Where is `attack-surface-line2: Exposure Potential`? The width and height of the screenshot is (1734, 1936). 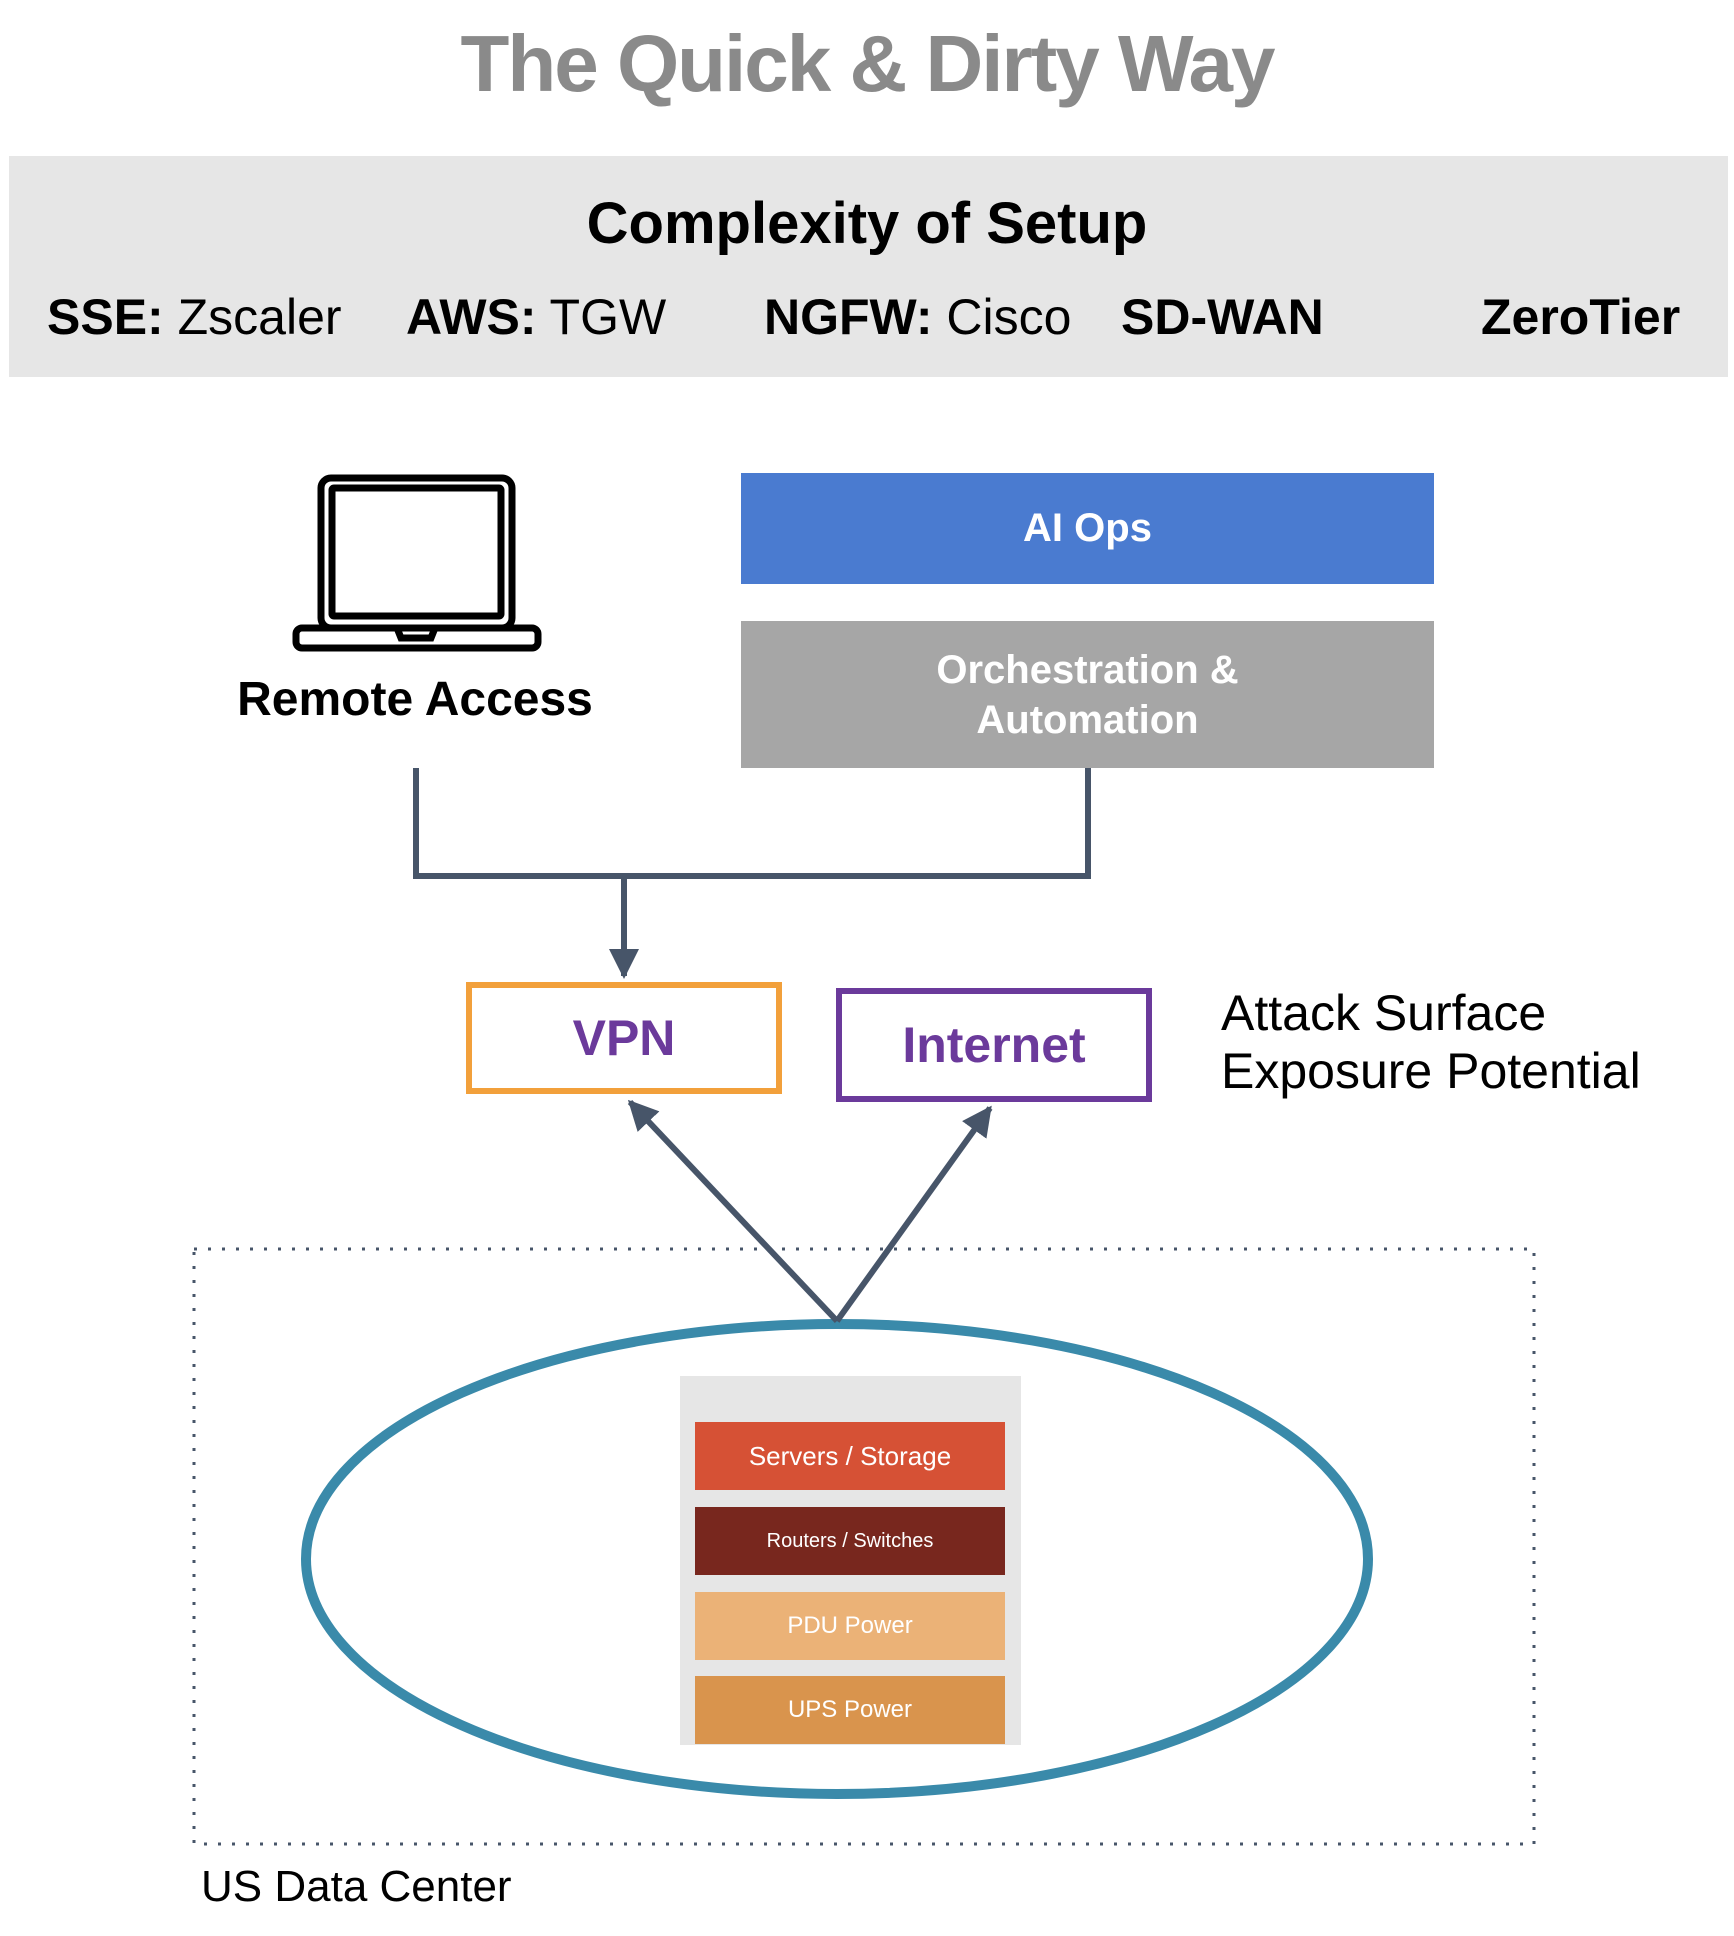
attack-surface-line2: Exposure Potential is located at coordinates (1431, 1071).